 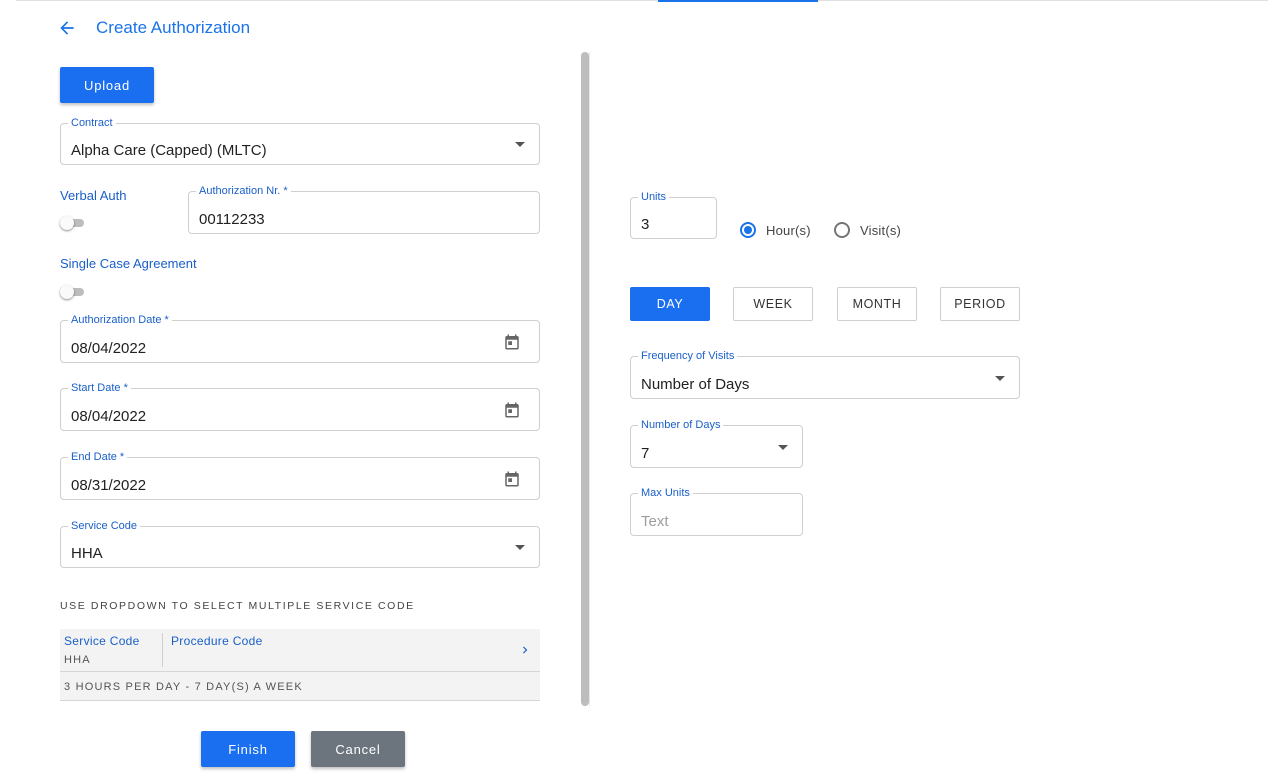 I want to click on authorization-number-label: Authorization Nr. *, so click(x=243, y=191).